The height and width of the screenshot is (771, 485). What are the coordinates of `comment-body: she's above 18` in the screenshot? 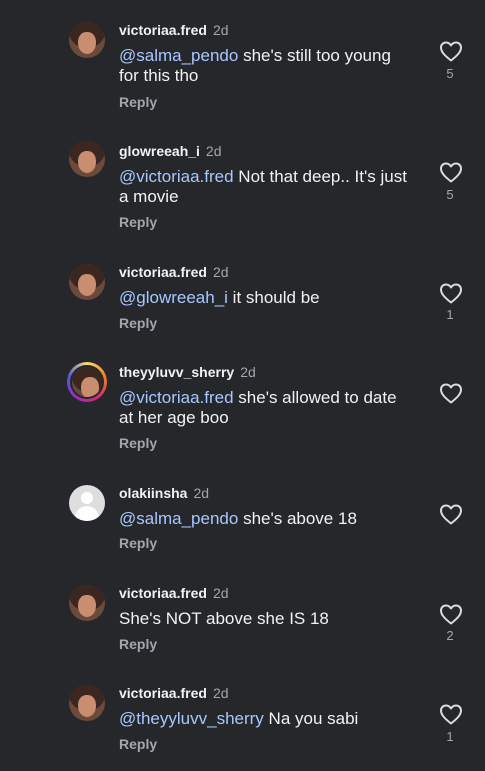 It's located at (297, 518).